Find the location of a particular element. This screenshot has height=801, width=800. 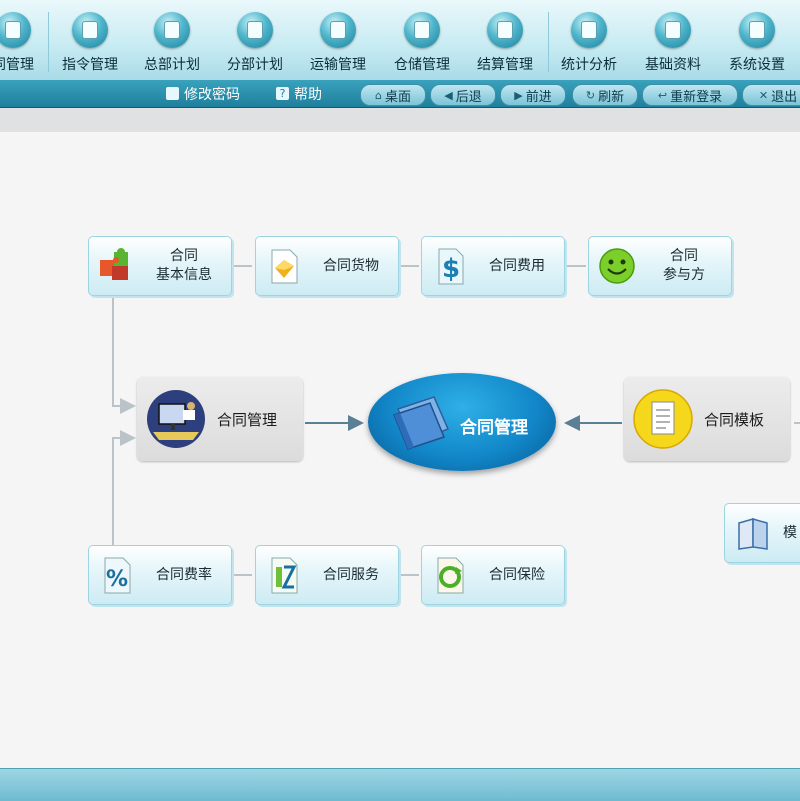

computer-desk-icon is located at coordinates (176, 419).